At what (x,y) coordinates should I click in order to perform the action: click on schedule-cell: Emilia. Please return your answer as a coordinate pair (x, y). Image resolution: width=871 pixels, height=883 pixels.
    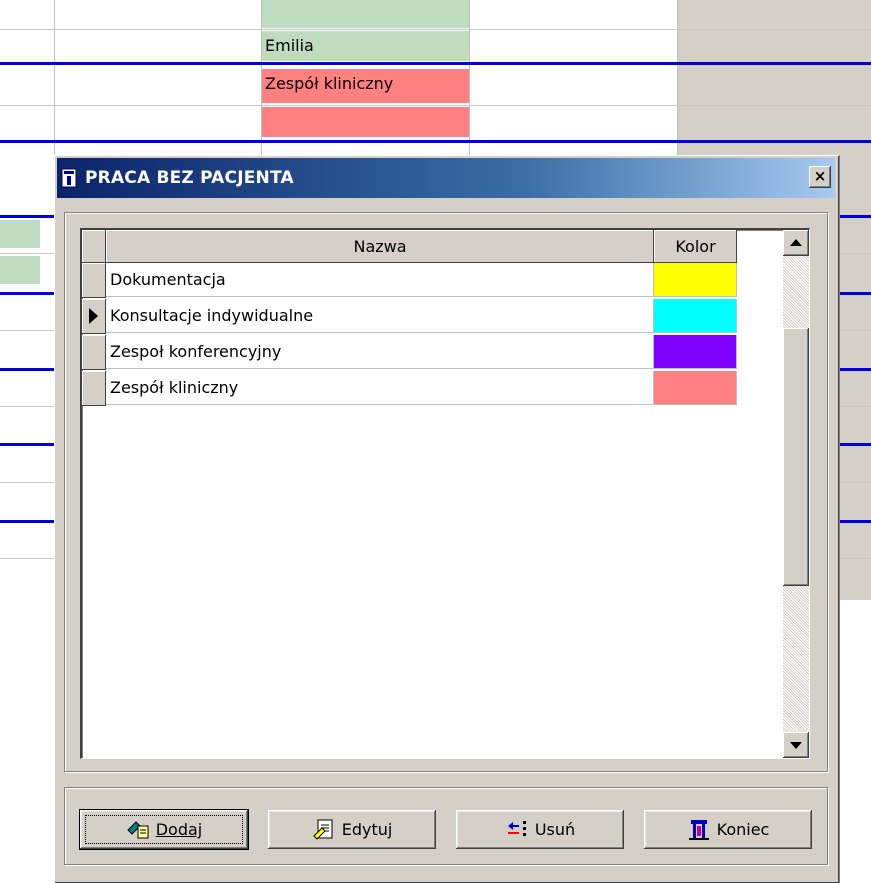
    Looking at the image, I should click on (365, 46).